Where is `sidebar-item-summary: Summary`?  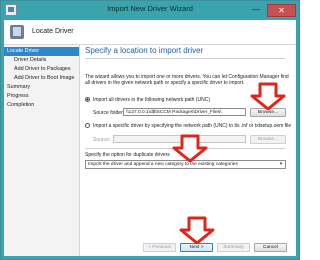 sidebar-item-summary: Summary is located at coordinates (41, 87).